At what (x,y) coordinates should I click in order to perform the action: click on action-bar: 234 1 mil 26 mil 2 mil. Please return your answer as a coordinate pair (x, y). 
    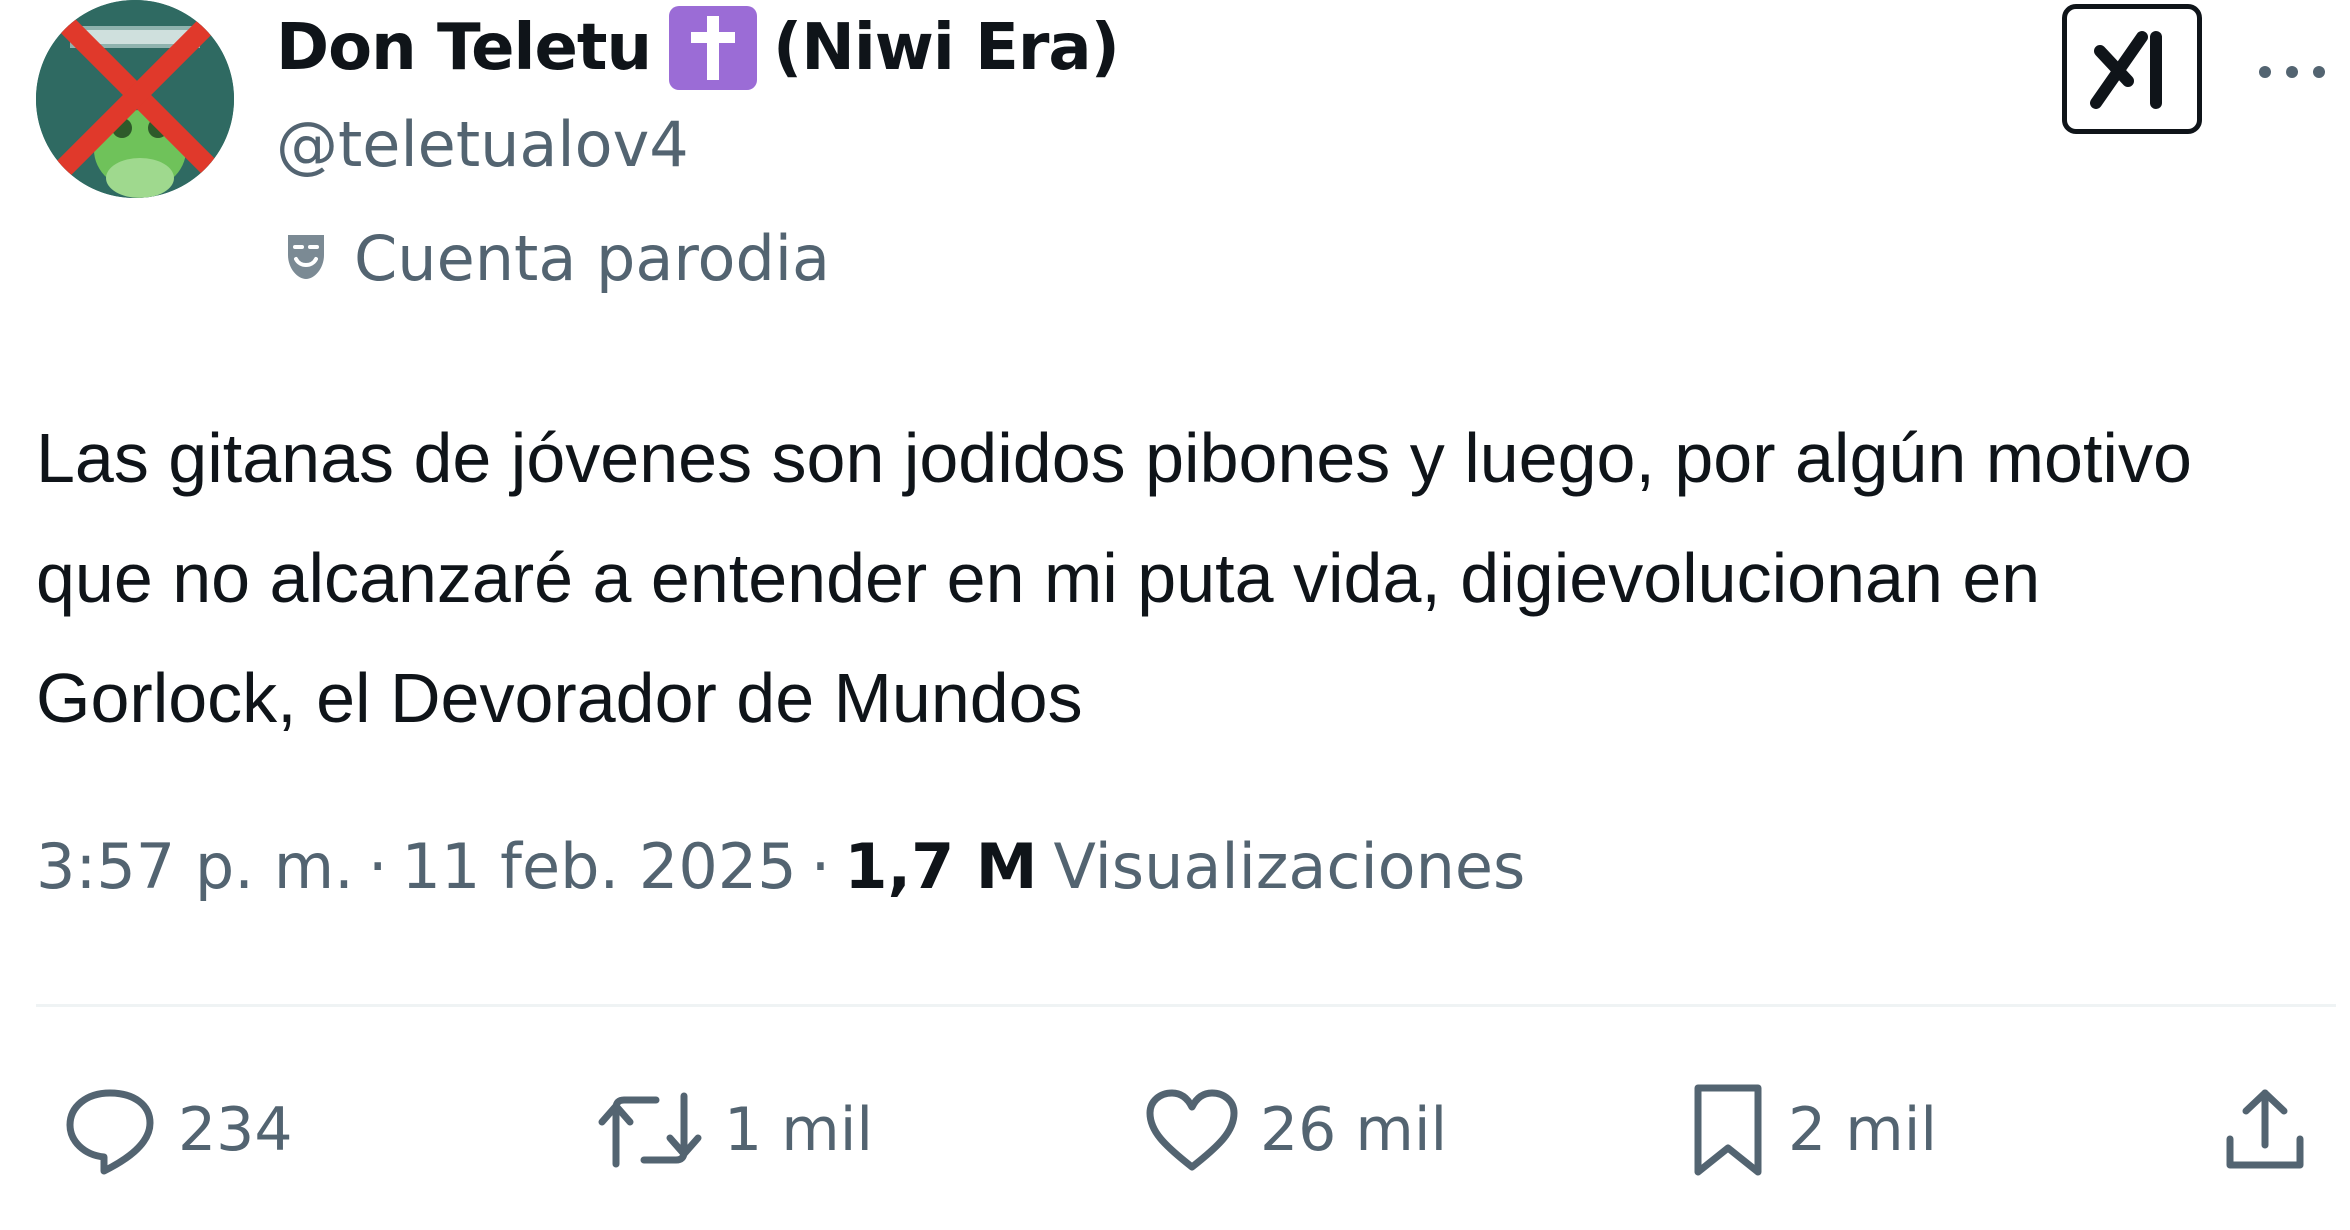
    Looking at the image, I should click on (1175, 1130).